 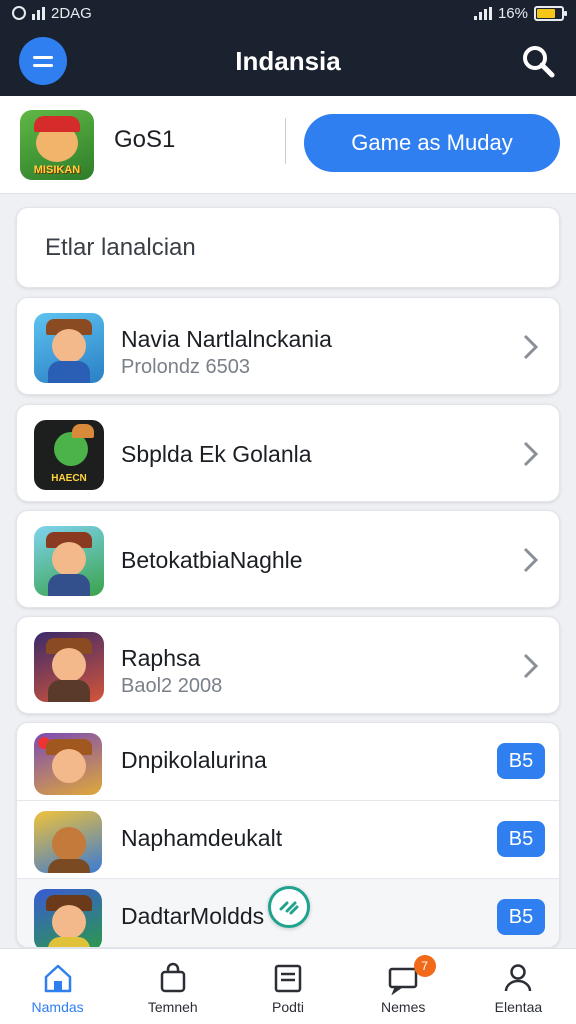 What do you see at coordinates (38, 13) in the screenshot?
I see `signal-icon` at bounding box center [38, 13].